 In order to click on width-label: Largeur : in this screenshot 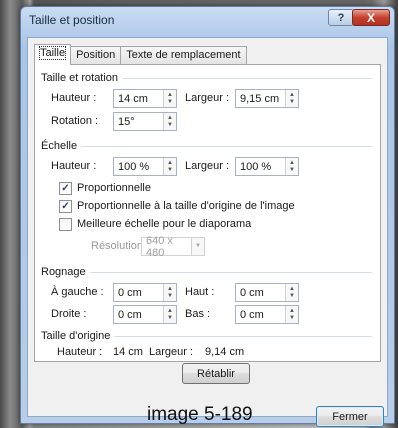, I will do `click(207, 98)`.